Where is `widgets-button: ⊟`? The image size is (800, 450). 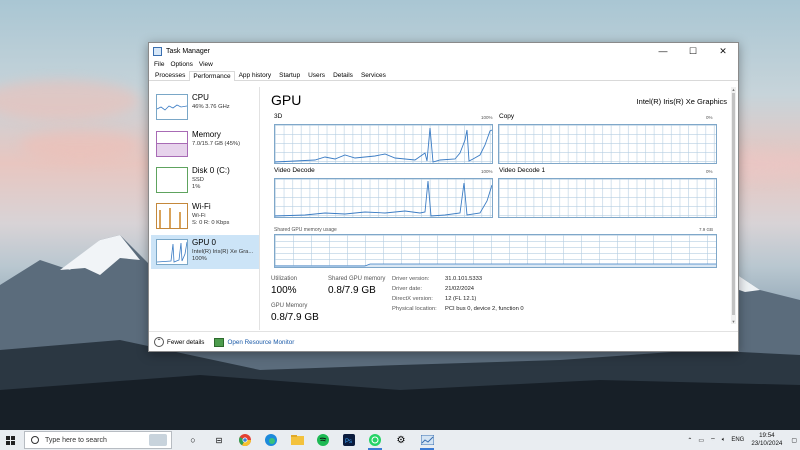
widgets-button: ⊟ is located at coordinates (219, 440).